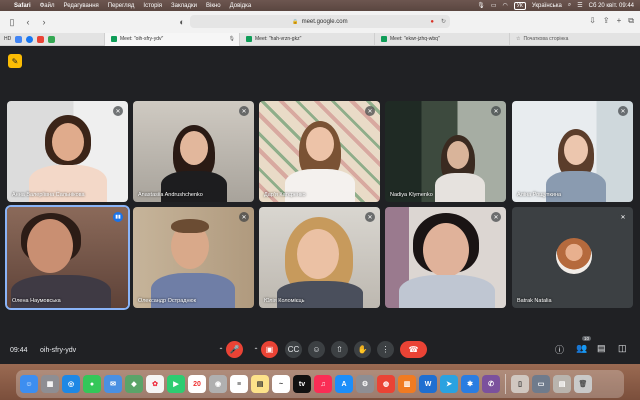 The image size is (640, 400). What do you see at coordinates (22, 6) in the screenshot?
I see `menu-safari: Safari` at bounding box center [22, 6].